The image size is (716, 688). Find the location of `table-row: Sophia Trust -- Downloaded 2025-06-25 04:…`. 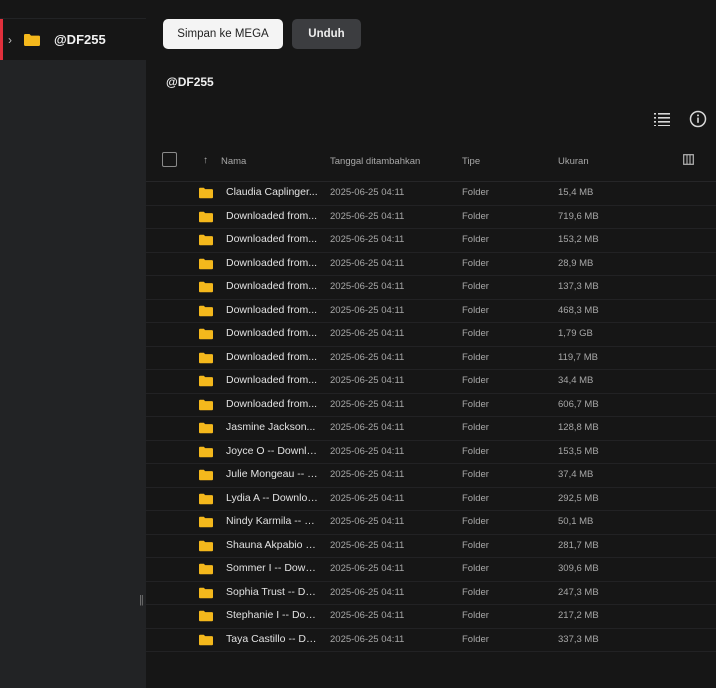

table-row: Sophia Trust -- Downloaded 2025-06-25 04:… is located at coordinates (431, 593).